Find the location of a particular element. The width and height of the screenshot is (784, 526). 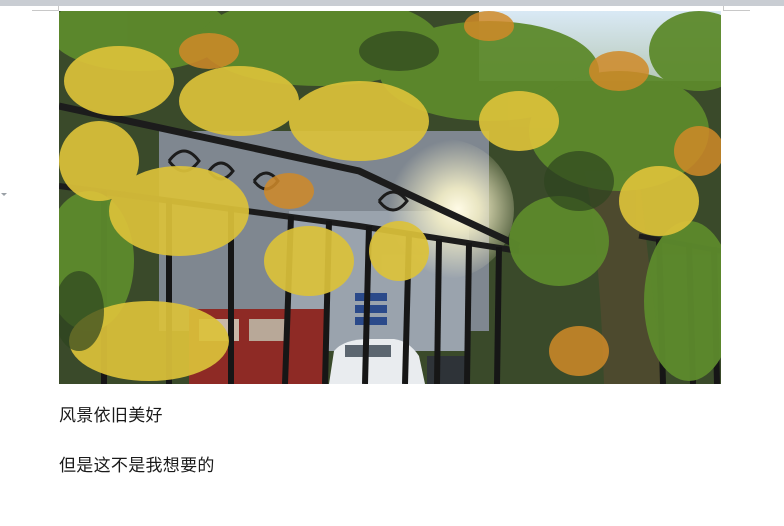

paragraph-2: 但是这不是我想要的 is located at coordinates (137, 463).